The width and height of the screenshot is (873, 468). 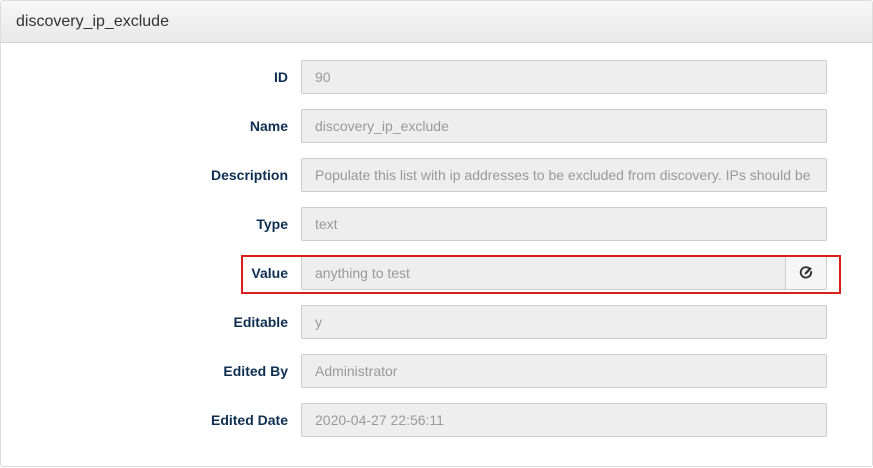 I want to click on form-row-name: Name discovery_ip_exclude, so click(x=436, y=126).